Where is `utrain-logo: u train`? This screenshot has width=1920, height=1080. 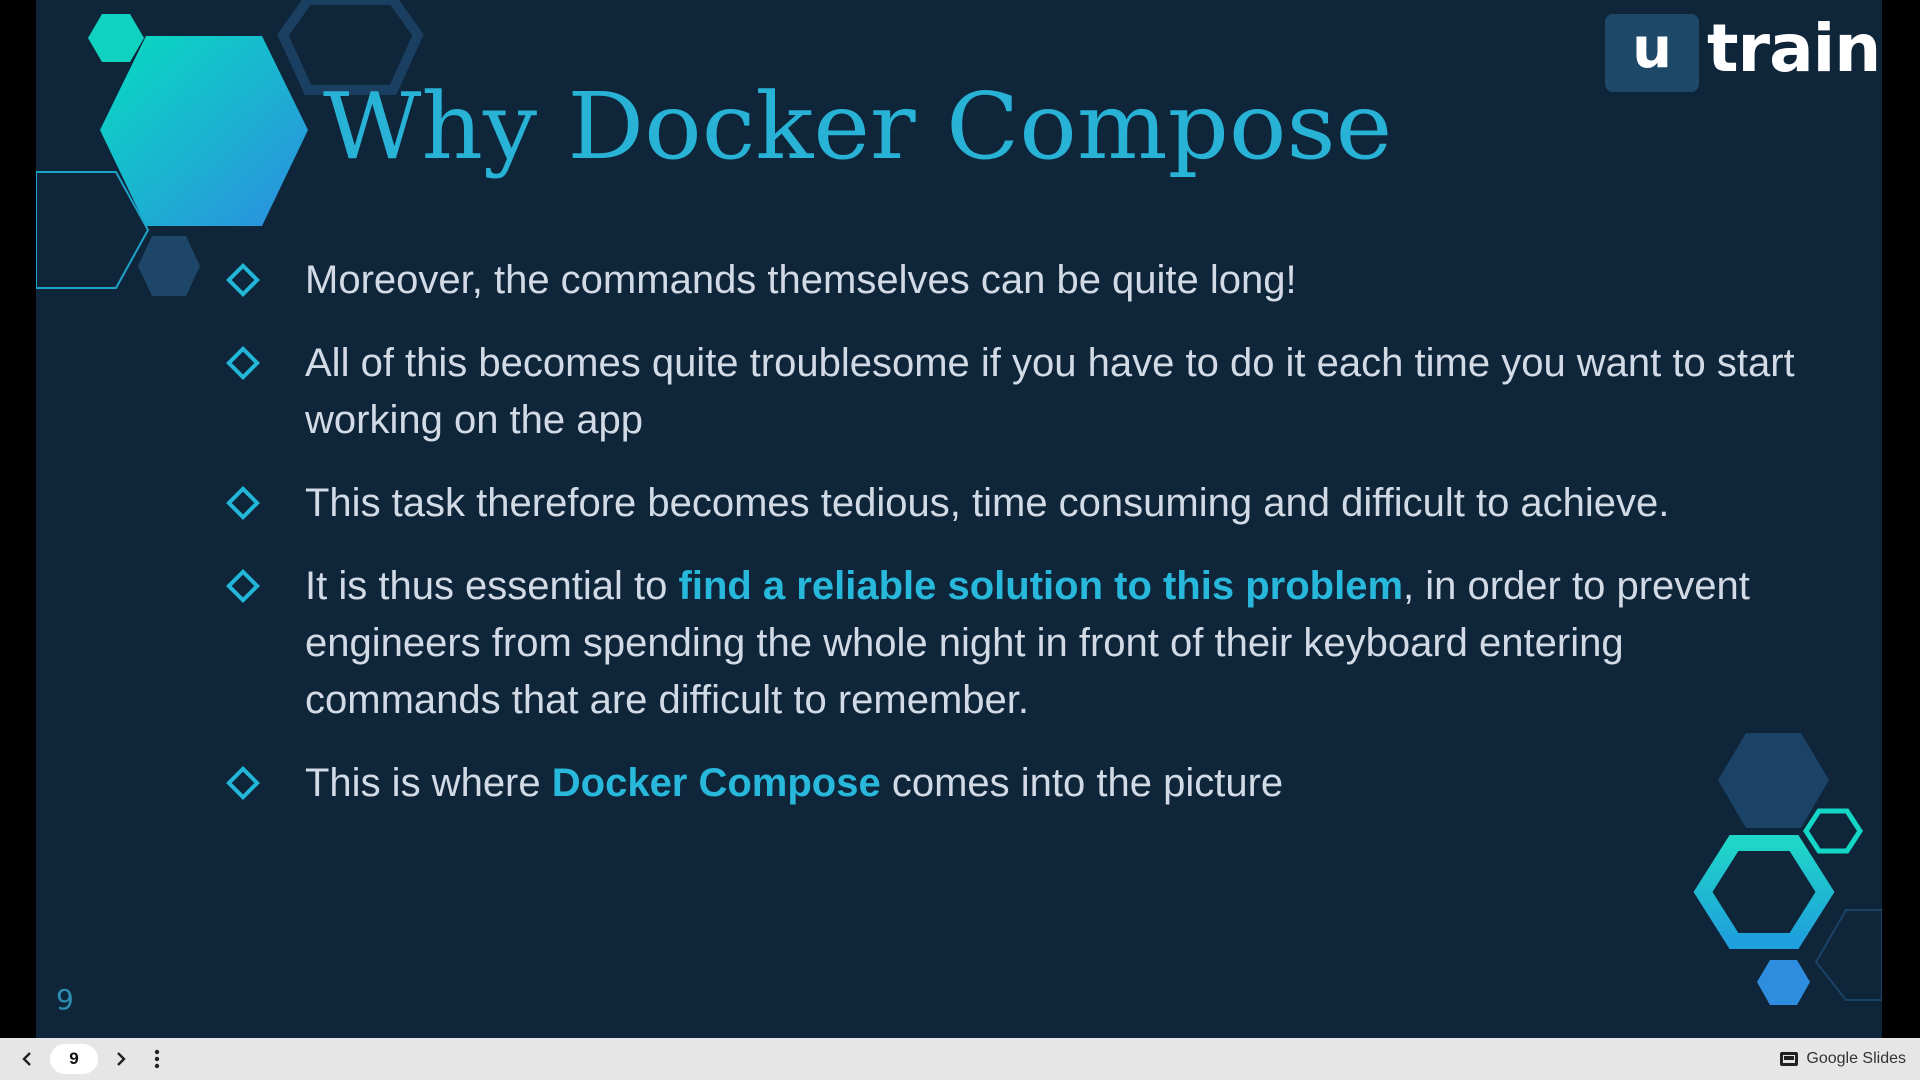 utrain-logo: u train is located at coordinates (1743, 51).